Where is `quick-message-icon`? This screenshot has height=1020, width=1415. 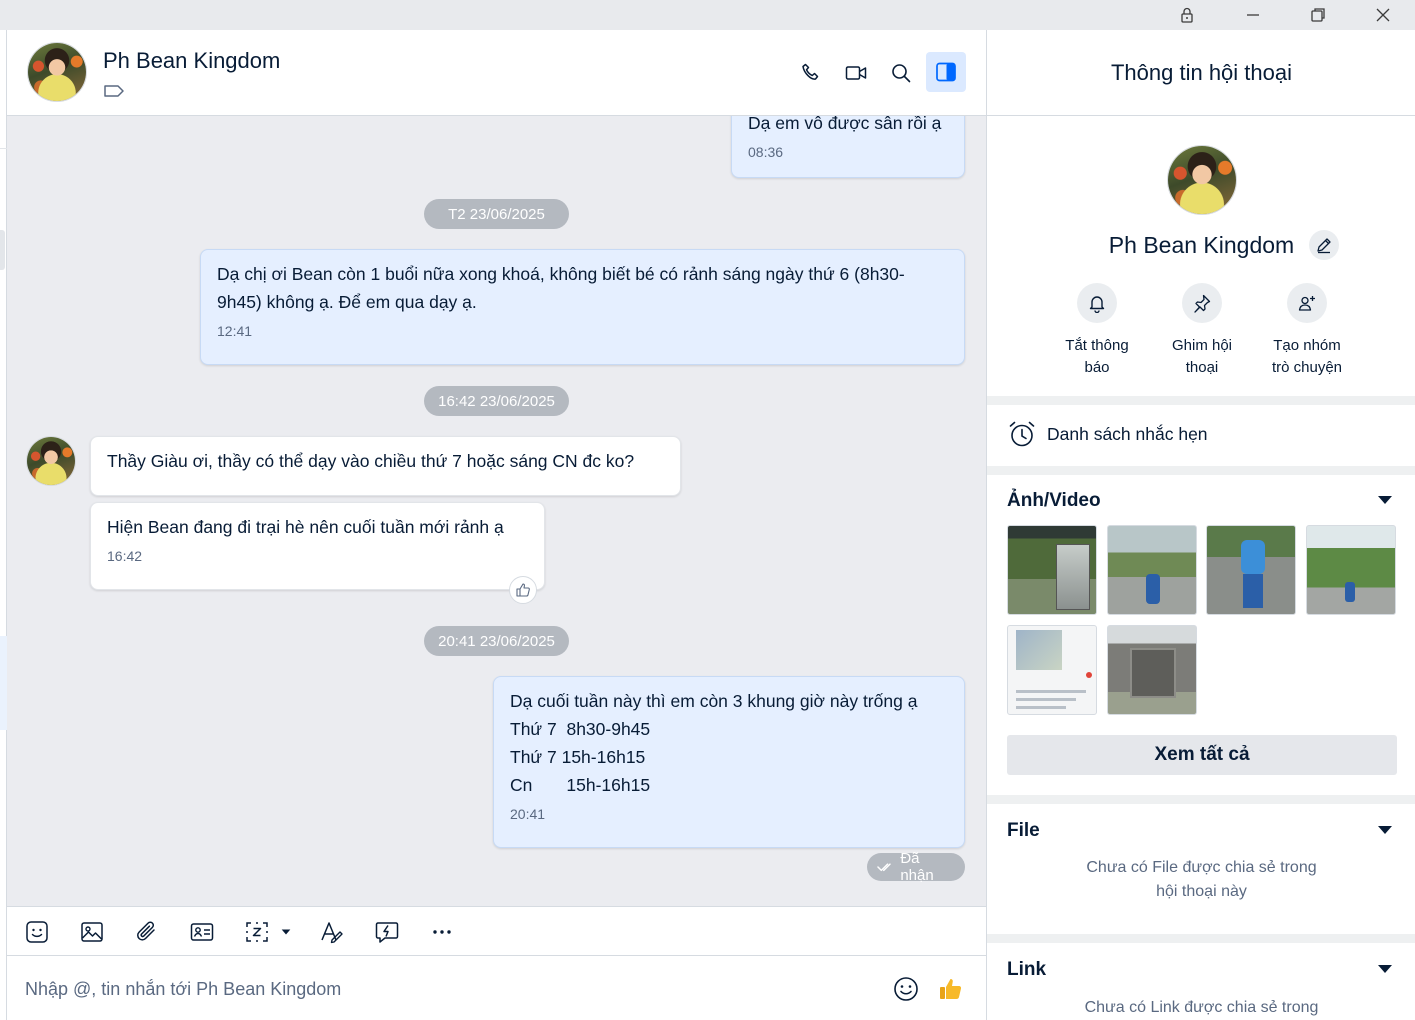 quick-message-icon is located at coordinates (387, 932).